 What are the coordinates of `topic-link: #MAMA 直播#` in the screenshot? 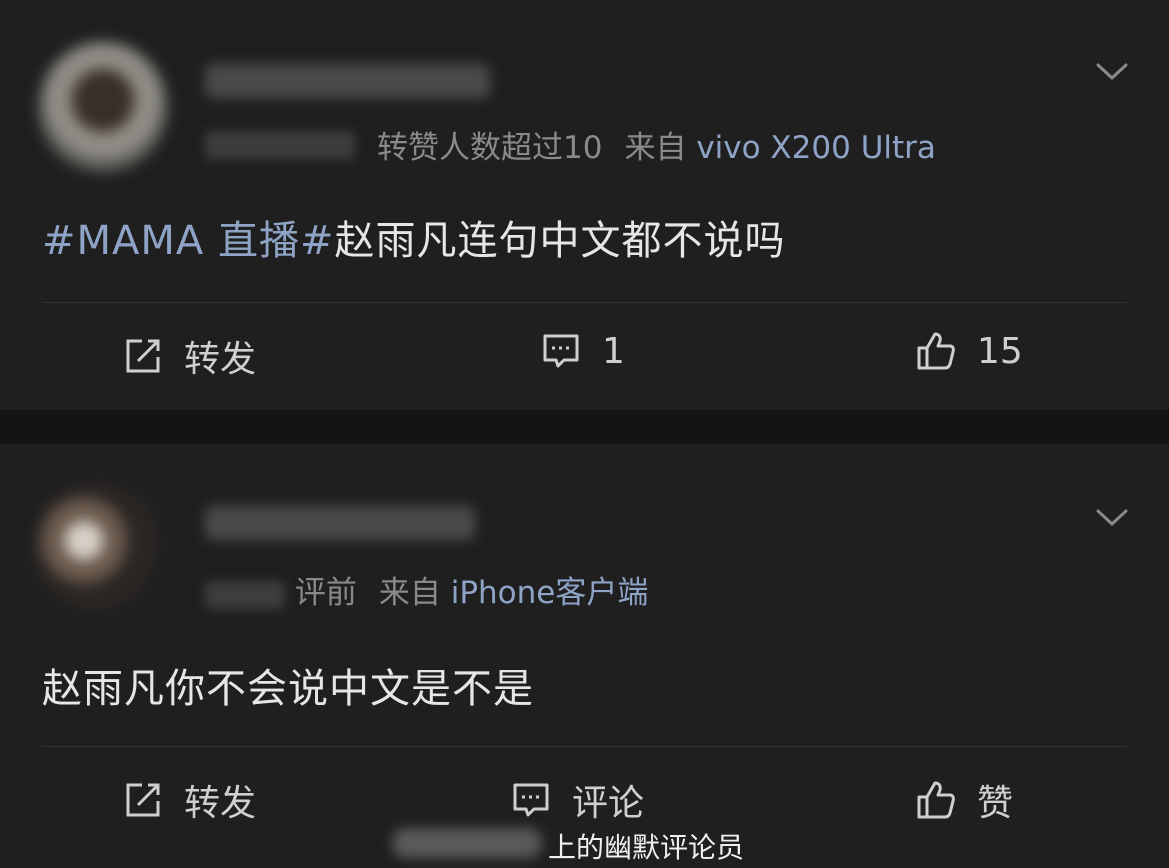 It's located at (188, 241).